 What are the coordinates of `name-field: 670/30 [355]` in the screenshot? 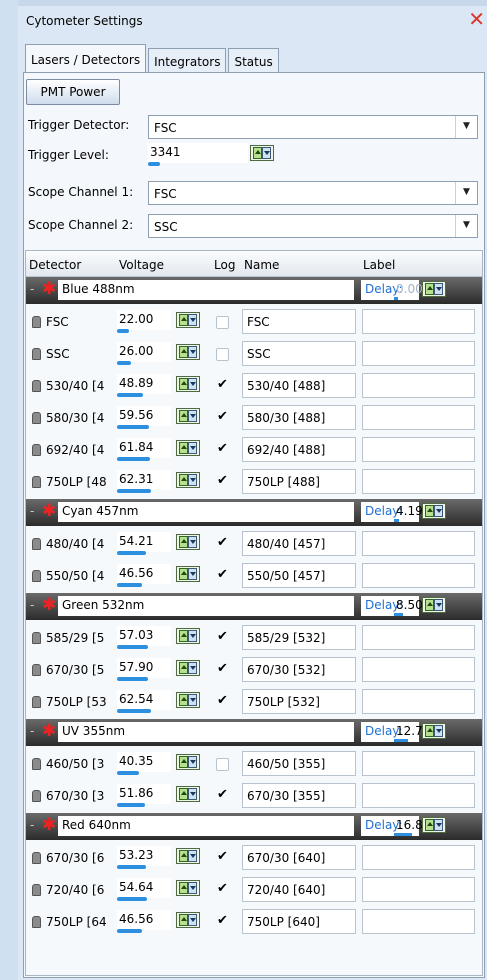 It's located at (299, 795).